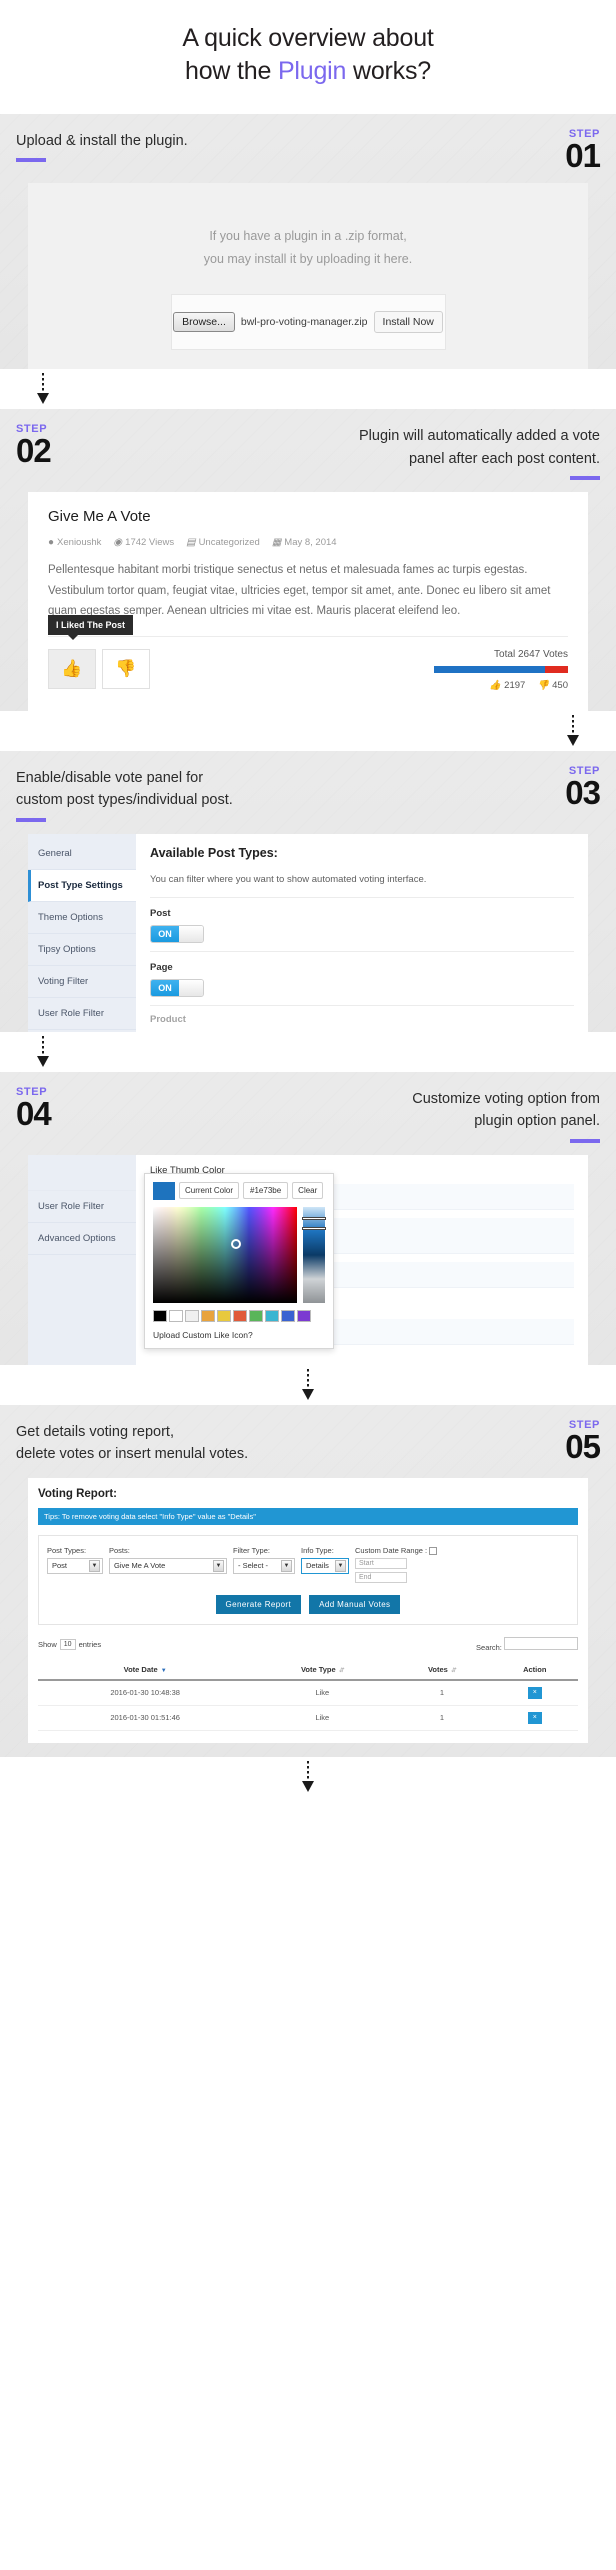 The width and height of the screenshot is (616, 2570). I want to click on step-05-number-block: STEP 05, so click(565, 1441).